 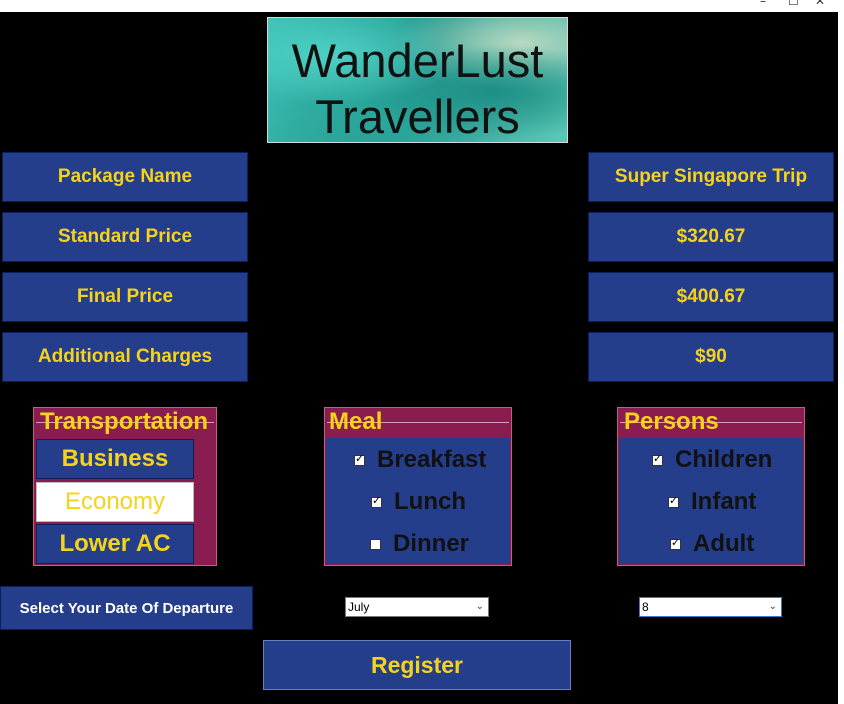 I want to click on minimize-icon: –, so click(x=763, y=4).